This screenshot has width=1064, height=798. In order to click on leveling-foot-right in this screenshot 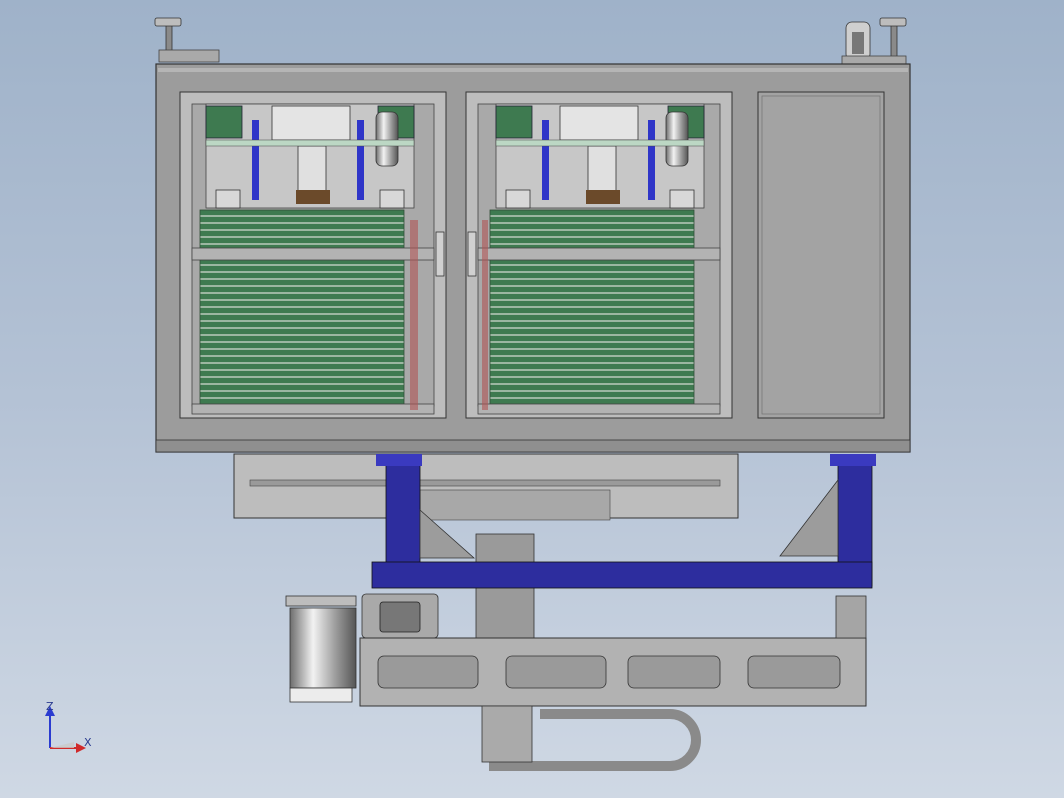, I will do `click(874, 41)`.